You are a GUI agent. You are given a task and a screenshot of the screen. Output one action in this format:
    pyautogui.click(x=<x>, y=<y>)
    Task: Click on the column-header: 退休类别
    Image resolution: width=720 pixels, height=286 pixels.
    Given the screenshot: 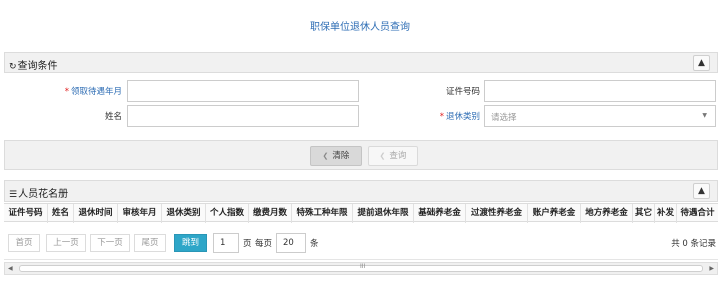 What is the action you would take?
    pyautogui.click(x=184, y=213)
    